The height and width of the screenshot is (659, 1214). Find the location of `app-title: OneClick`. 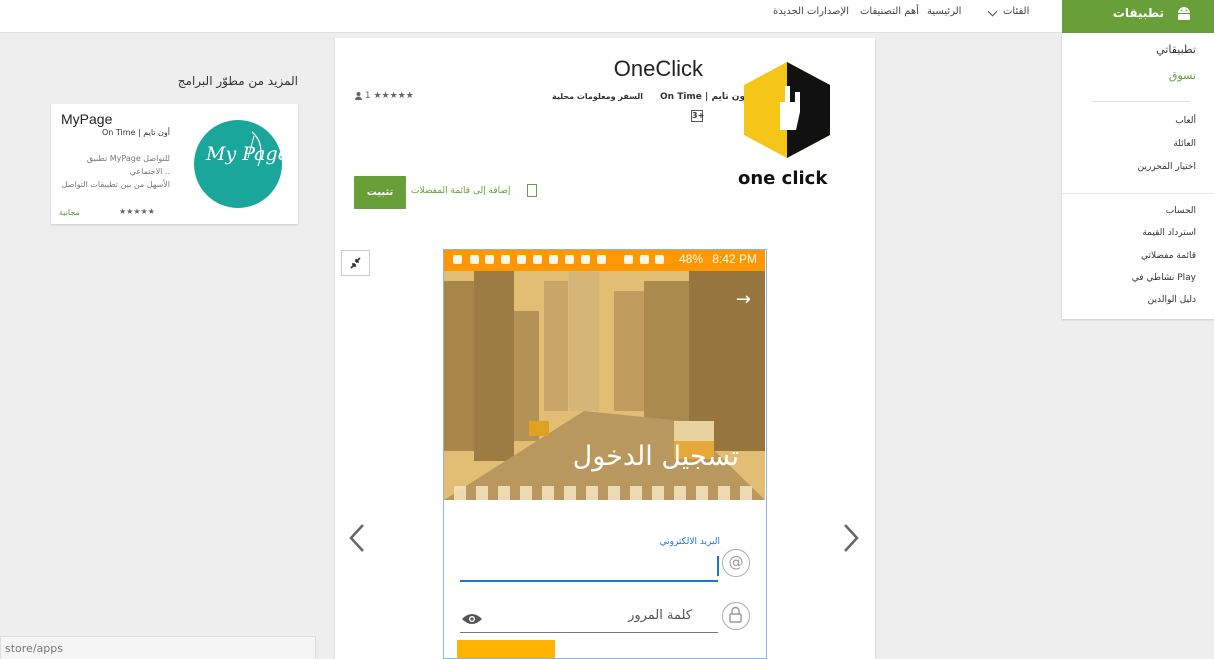

app-title: OneClick is located at coordinates (658, 68).